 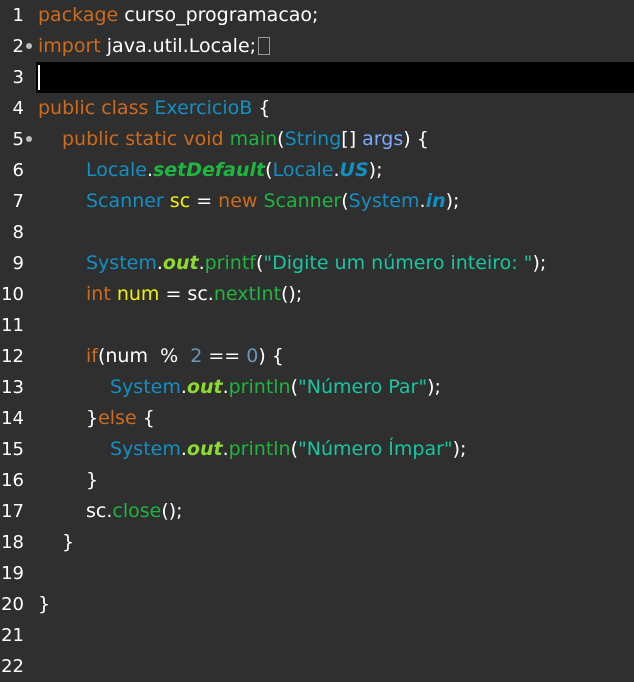 What do you see at coordinates (143, 139) in the screenshot?
I see `keyword: public static void` at bounding box center [143, 139].